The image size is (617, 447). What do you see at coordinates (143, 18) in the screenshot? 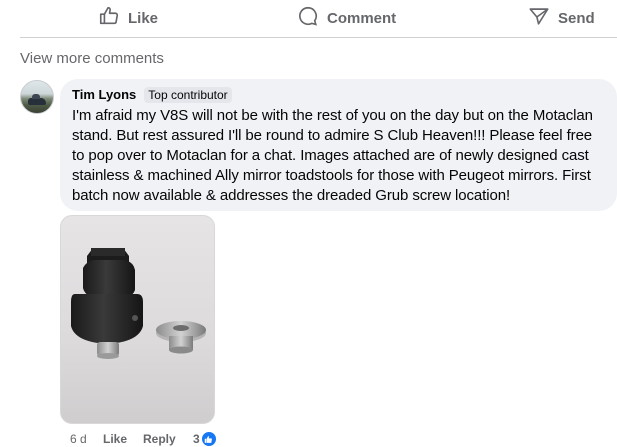
I see `like-button-label: Like` at bounding box center [143, 18].